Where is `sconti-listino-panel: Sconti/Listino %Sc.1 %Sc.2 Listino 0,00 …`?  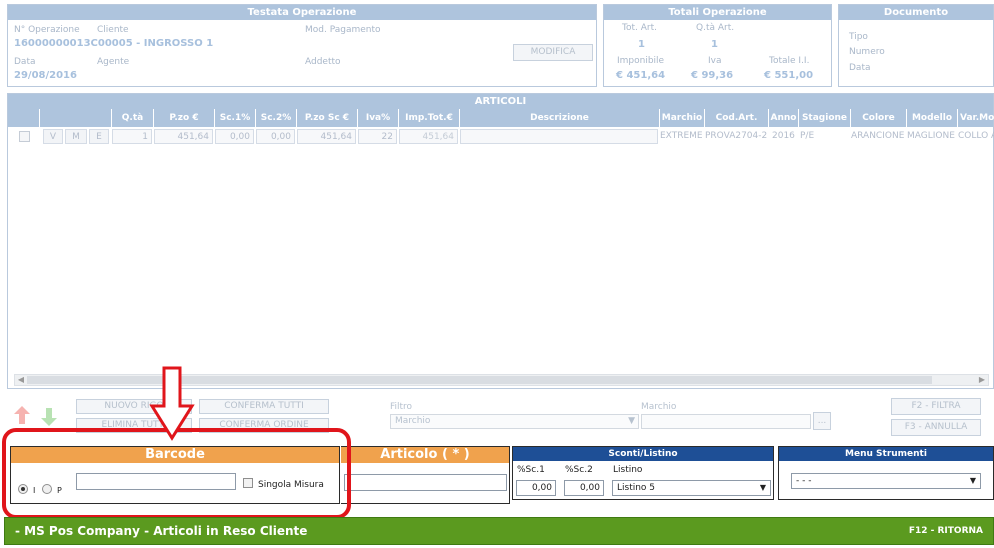 sconti-listino-panel: Sconti/Listino %Sc.1 %Sc.2 Listino 0,00 … is located at coordinates (643, 473).